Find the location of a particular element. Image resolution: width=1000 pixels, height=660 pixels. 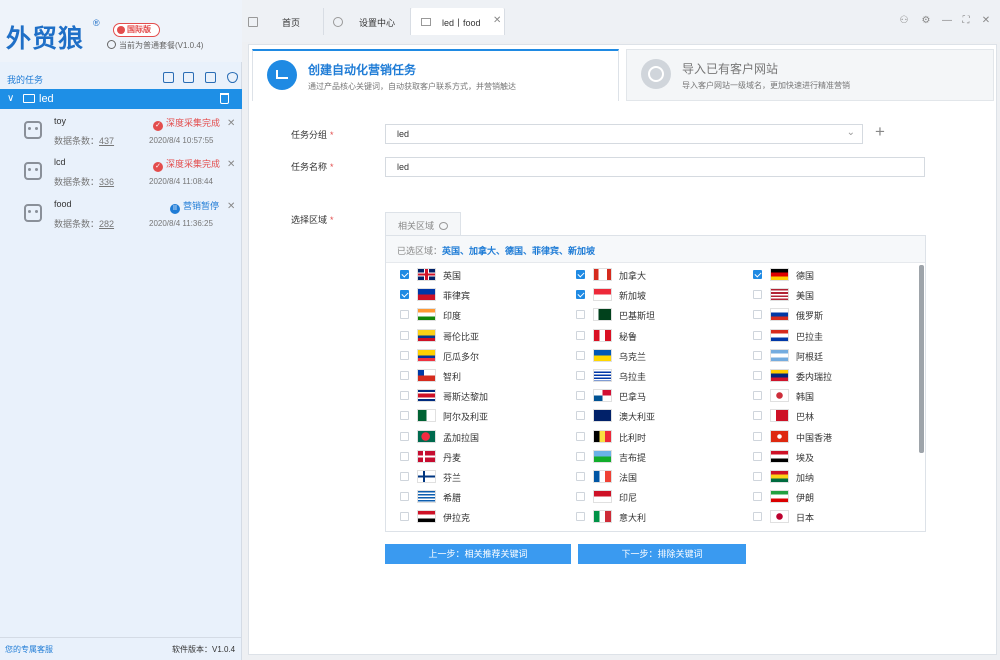

gear-icon: ⚙ is located at coordinates (926, 20).